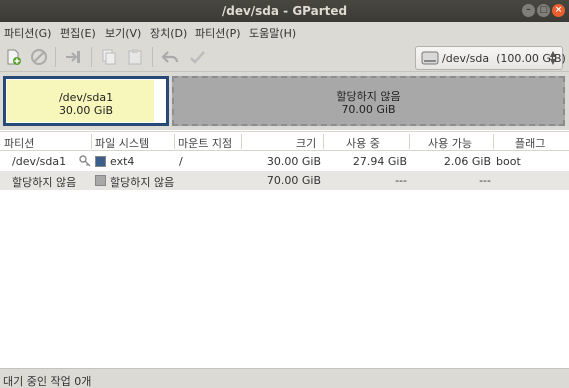  Describe the element at coordinates (39, 161) in the screenshot. I see `cell-partition: /dev/sda1` at that location.